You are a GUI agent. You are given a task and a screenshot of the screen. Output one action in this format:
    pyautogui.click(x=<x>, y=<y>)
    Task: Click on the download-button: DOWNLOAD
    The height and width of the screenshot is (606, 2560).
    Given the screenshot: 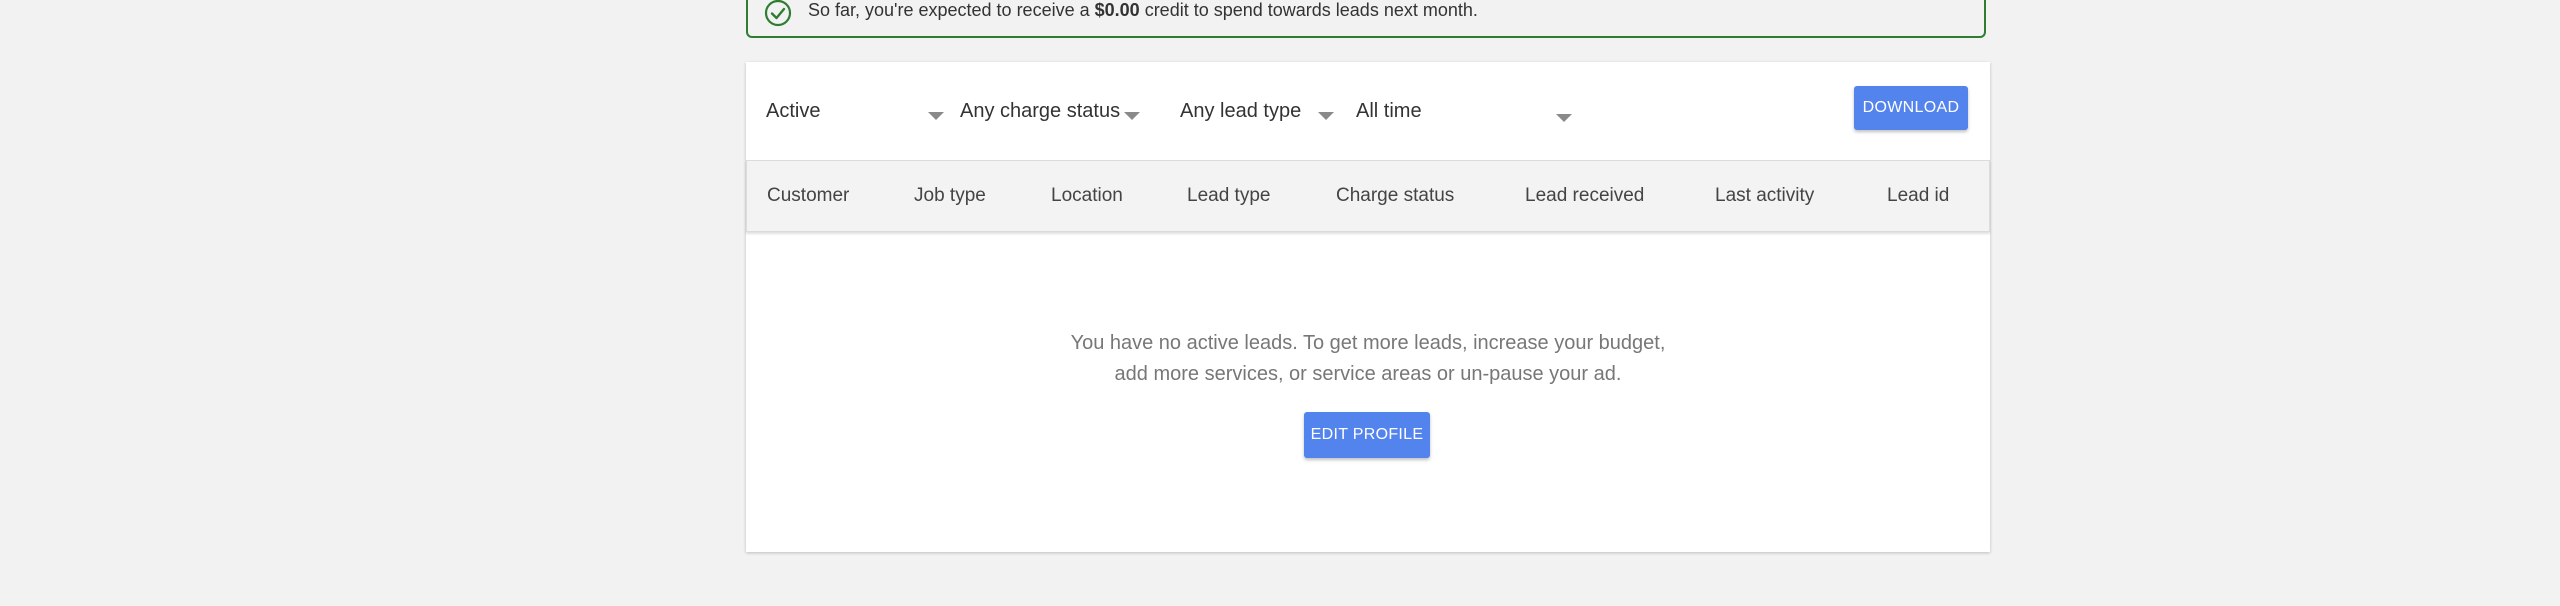 What is the action you would take?
    pyautogui.click(x=1911, y=108)
    